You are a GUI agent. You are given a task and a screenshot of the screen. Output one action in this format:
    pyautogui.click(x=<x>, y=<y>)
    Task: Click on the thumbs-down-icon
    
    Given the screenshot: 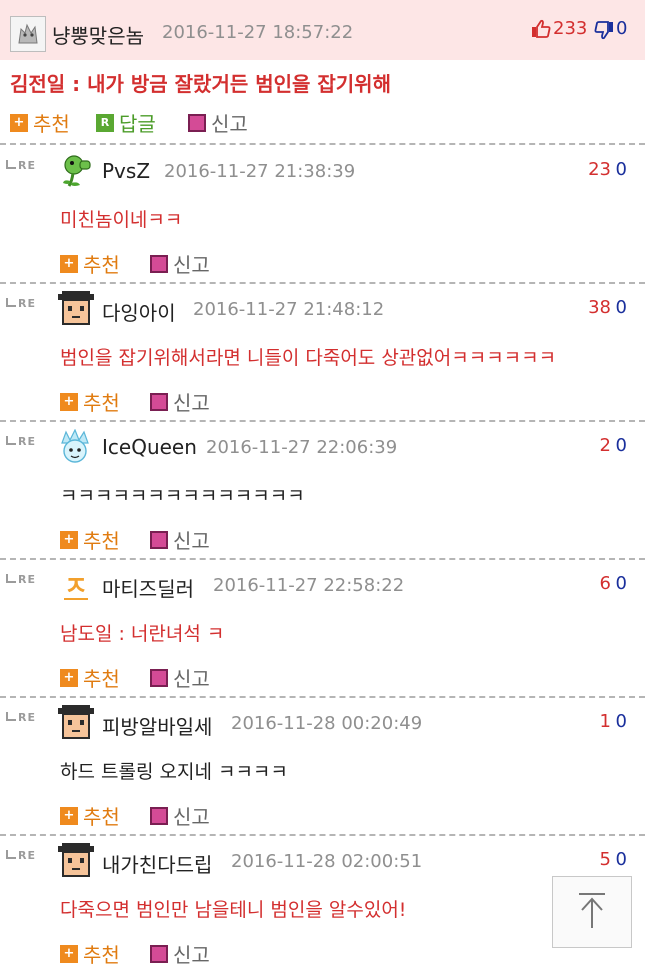 What is the action you would take?
    pyautogui.click(x=604, y=32)
    